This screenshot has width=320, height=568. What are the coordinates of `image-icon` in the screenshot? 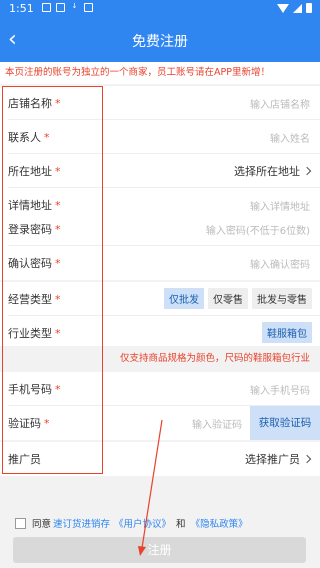 It's located at (46, 7).